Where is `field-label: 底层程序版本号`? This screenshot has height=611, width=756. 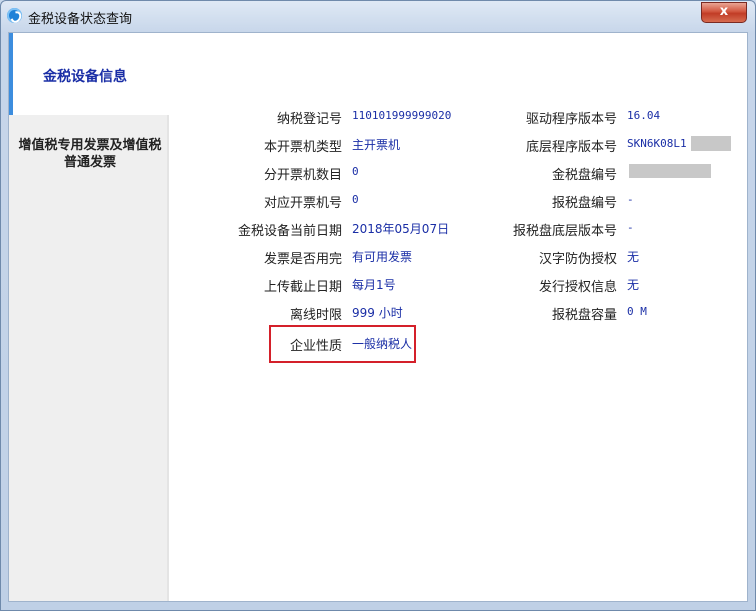 field-label: 底层程序版本号 is located at coordinates (571, 147).